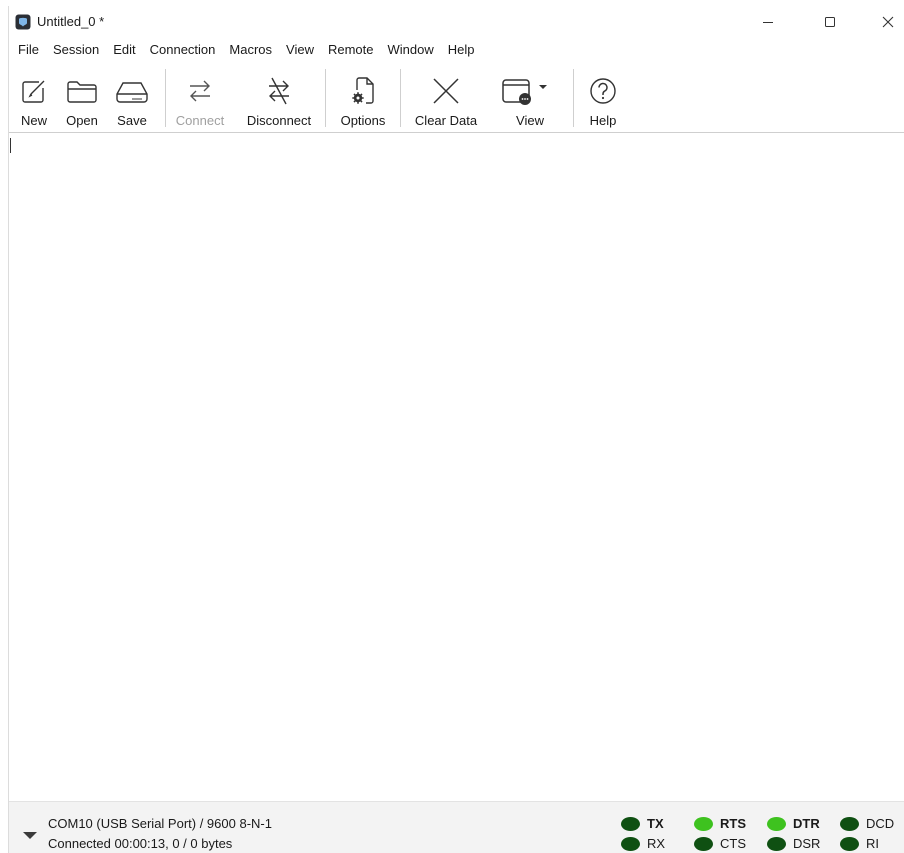  Describe the element at coordinates (76, 50) in the screenshot. I see `menu-session: Session` at that location.